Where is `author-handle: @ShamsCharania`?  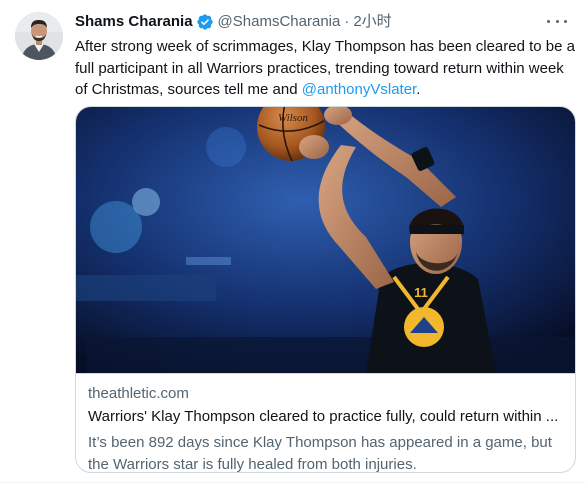
author-handle: @ShamsCharania is located at coordinates (279, 22).